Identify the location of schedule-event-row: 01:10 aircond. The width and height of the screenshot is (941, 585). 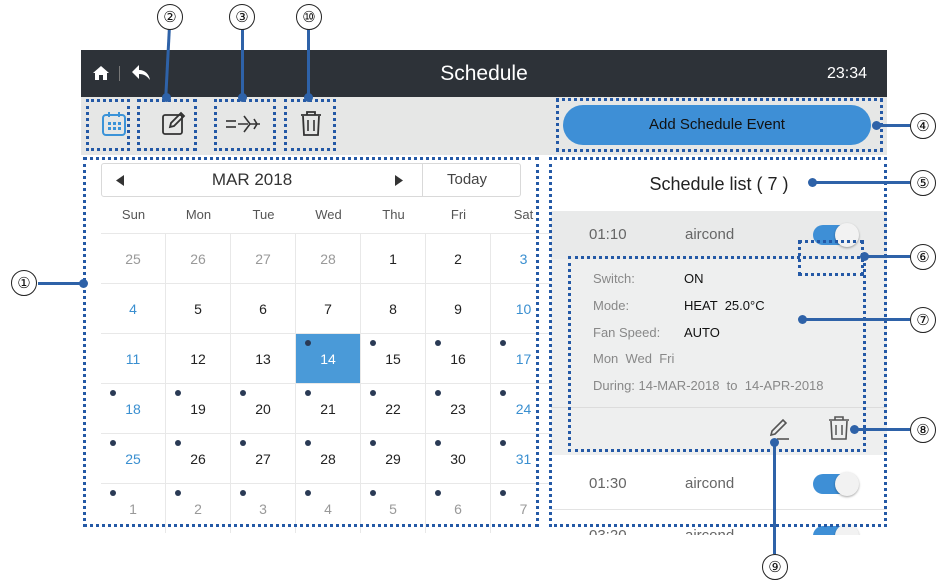
(719, 235).